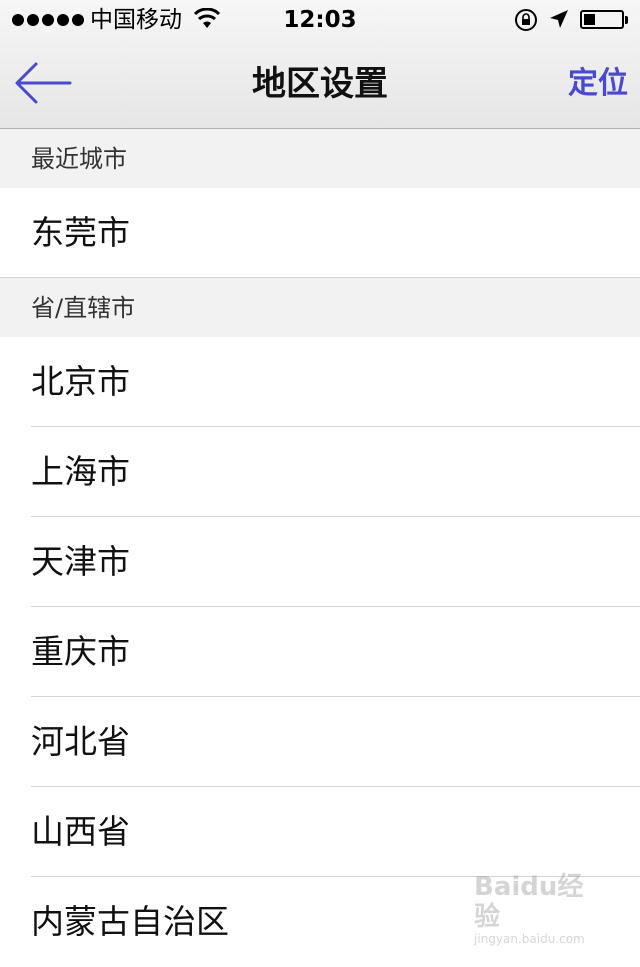  Describe the element at coordinates (80, 651) in the screenshot. I see `list-item-label: 重庆市` at that location.